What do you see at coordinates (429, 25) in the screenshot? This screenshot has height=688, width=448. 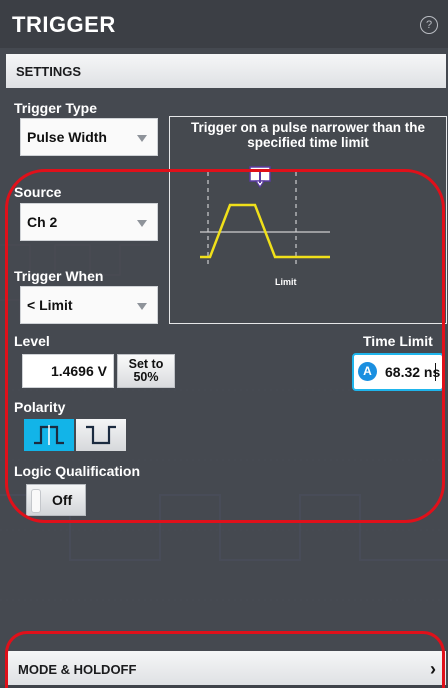 I see `question-circle-icon: ?` at bounding box center [429, 25].